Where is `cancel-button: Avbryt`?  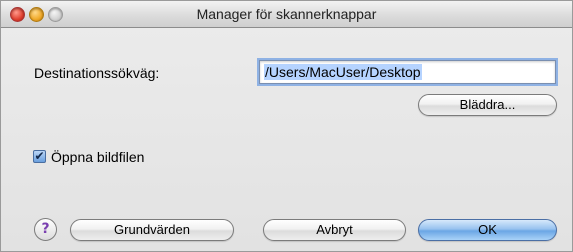
cancel-button: Avbryt is located at coordinates (334, 230).